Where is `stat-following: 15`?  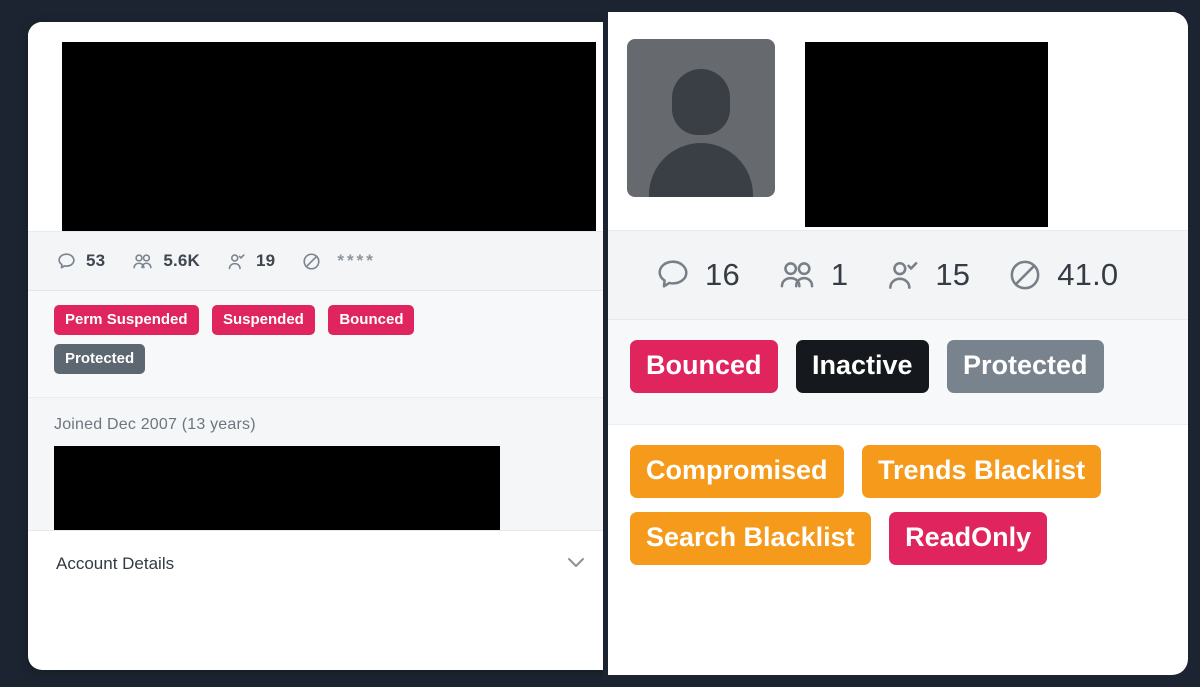
stat-following: 15 is located at coordinates (927, 275).